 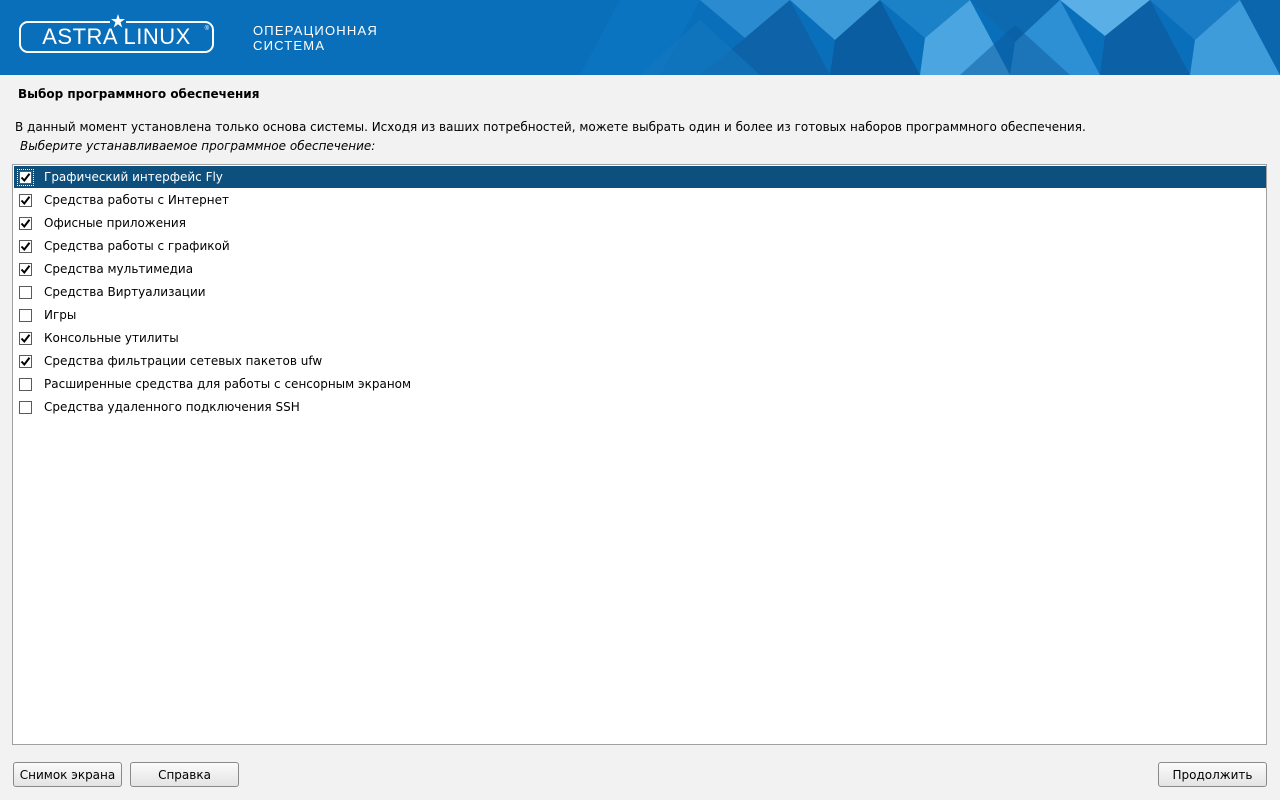 I want to click on list-item-label: Средства работы с графикой, so click(x=137, y=246).